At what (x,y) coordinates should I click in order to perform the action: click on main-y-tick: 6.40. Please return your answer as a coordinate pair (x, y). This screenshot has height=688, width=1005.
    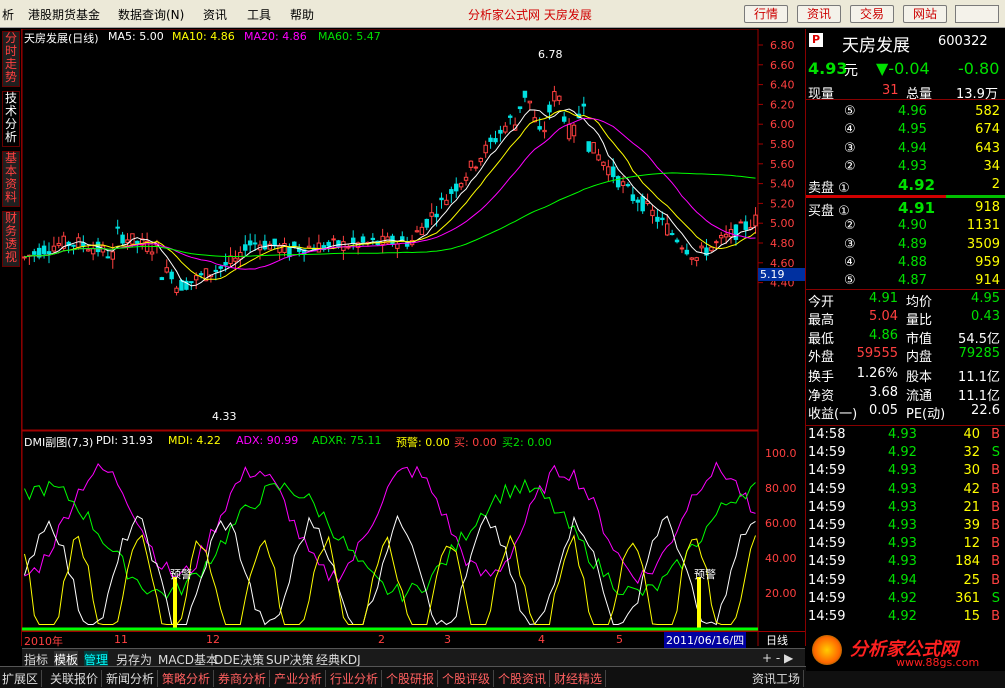
    Looking at the image, I should click on (782, 85).